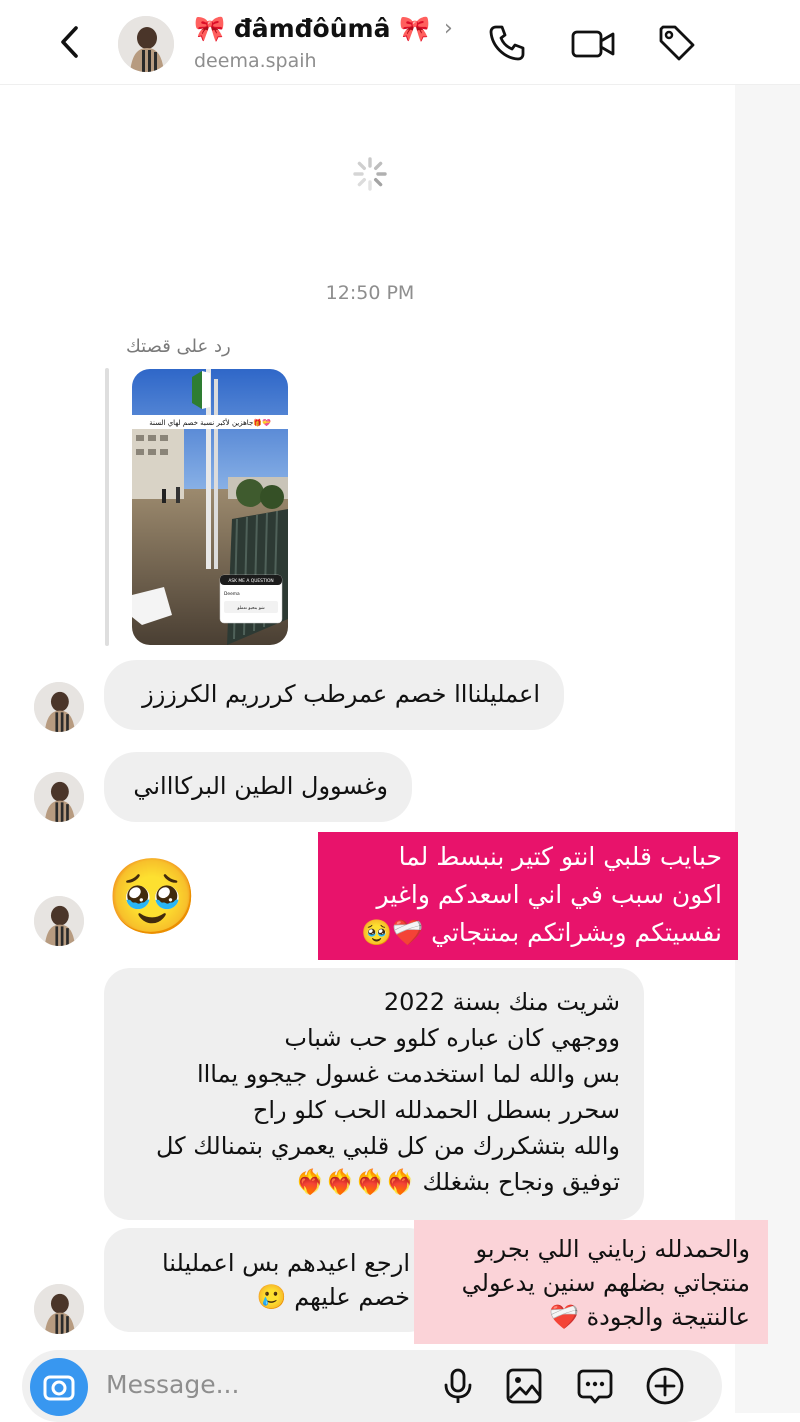 The width and height of the screenshot is (800, 1422). I want to click on chat-header: 🎀 đâmđôûmâ 🎀 › deema.spaih, so click(400, 42).